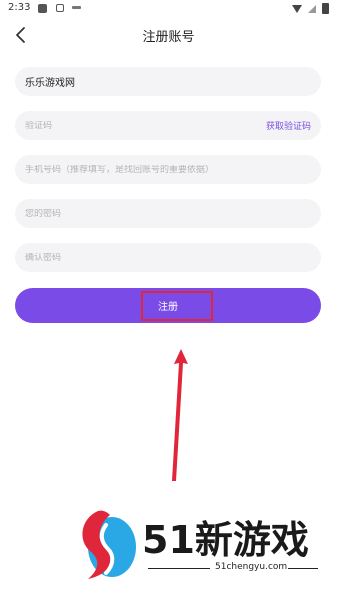 This screenshot has height=600, width=337. I want to click on code-field: 获取验证码, so click(168, 125).